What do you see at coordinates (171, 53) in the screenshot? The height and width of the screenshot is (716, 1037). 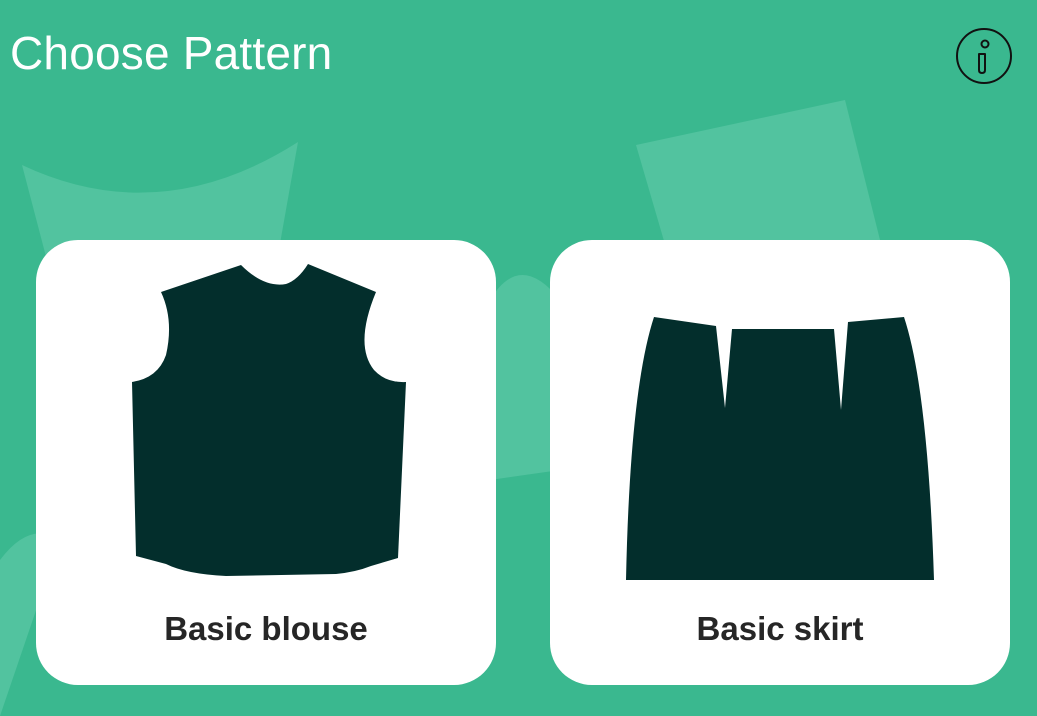 I see `page-title: Choose Pattern` at bounding box center [171, 53].